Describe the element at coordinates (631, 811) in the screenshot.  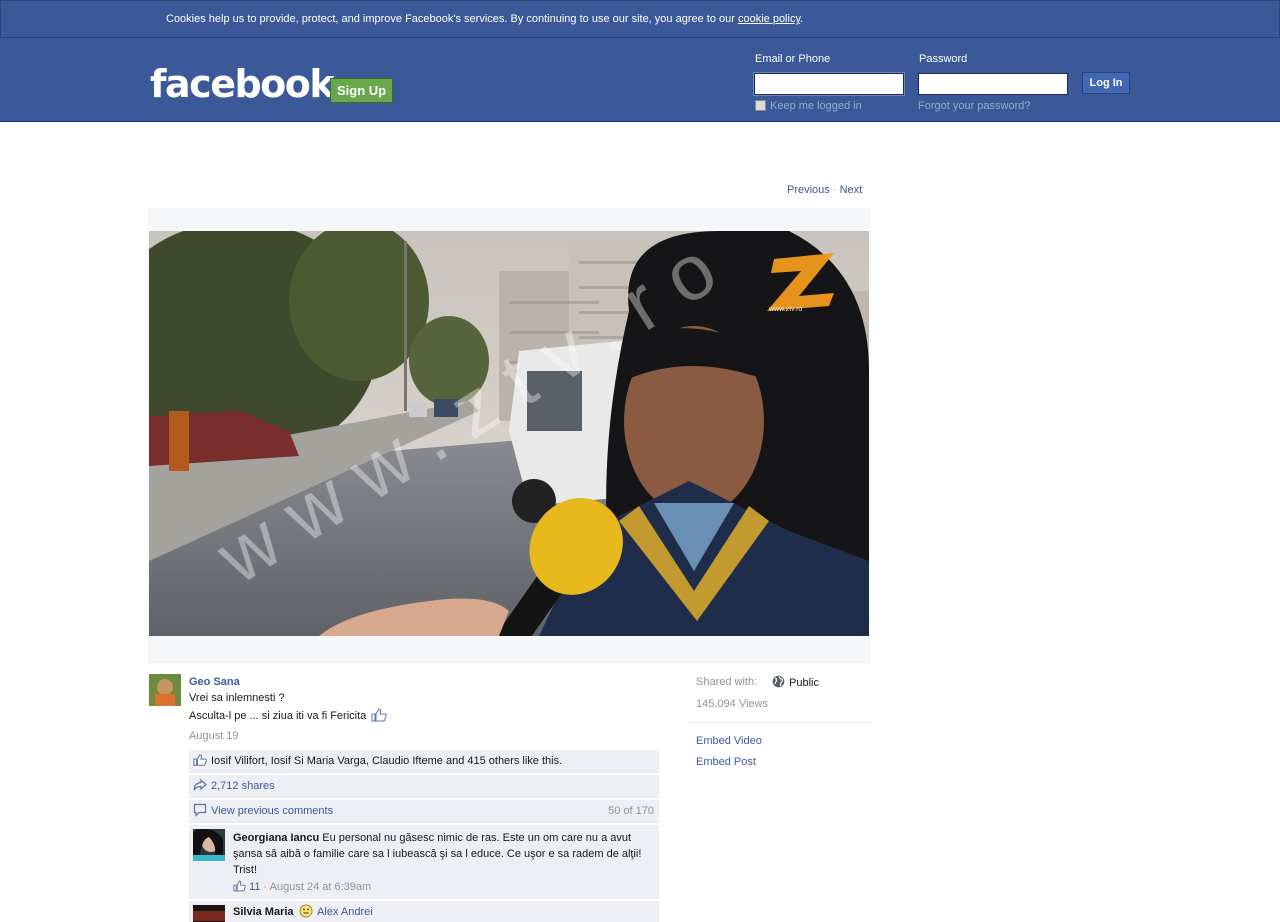
I see `comment-count: 50 of 170` at that location.